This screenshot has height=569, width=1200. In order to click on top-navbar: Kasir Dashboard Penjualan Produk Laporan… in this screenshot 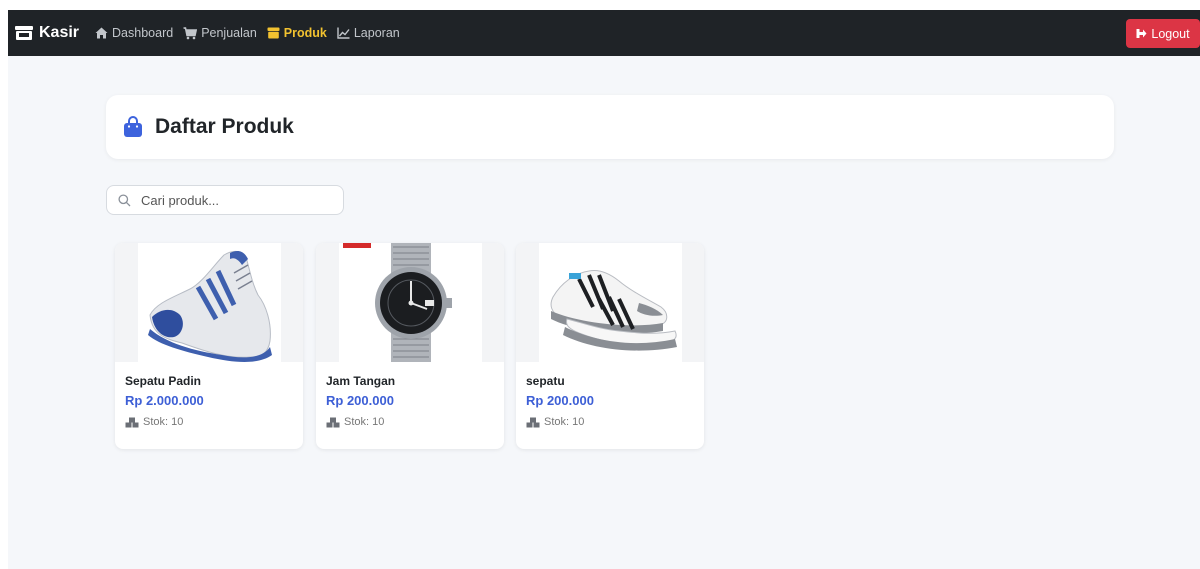, I will do `click(604, 33)`.